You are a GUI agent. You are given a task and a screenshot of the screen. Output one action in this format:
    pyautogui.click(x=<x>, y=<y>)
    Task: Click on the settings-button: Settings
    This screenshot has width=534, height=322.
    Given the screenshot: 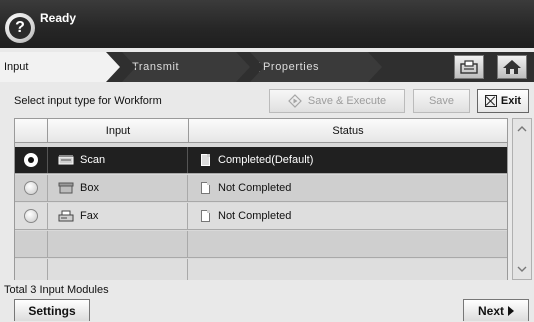 What is the action you would take?
    pyautogui.click(x=52, y=310)
    